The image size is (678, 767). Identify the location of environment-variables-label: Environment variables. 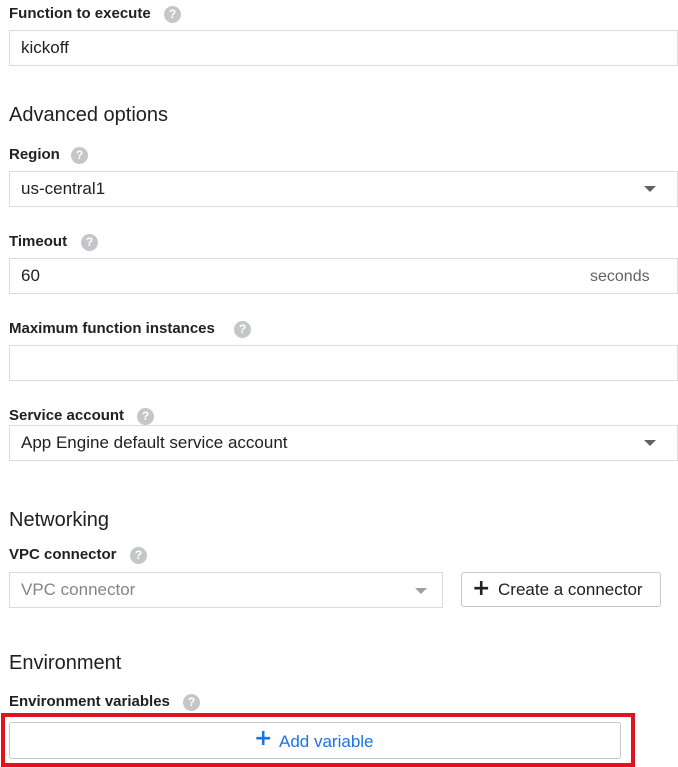
(89, 701).